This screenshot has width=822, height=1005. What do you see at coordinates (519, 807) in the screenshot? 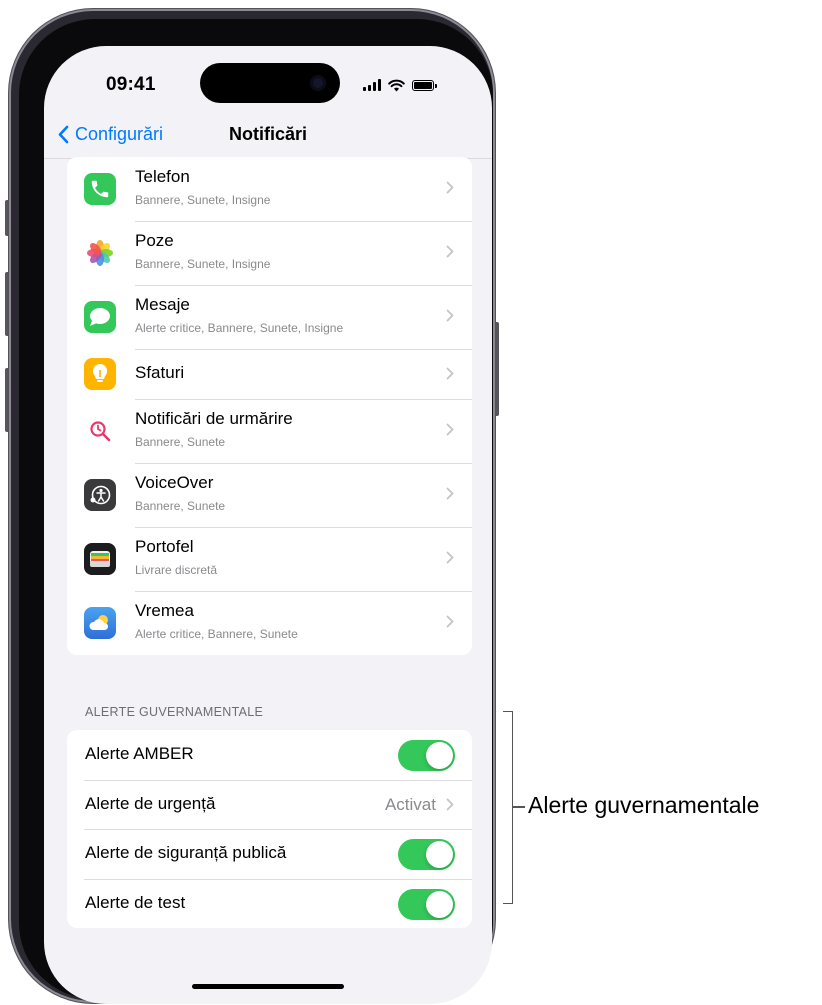
I see `callout-line` at bounding box center [519, 807].